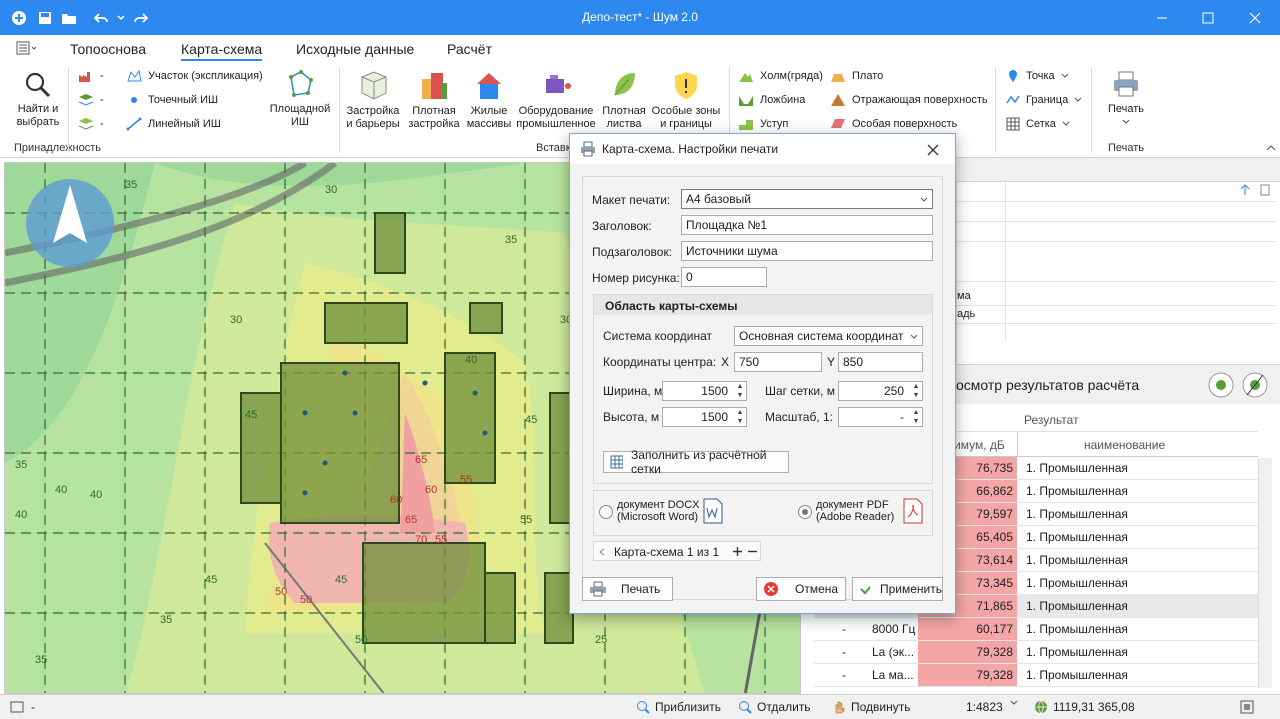 The width and height of the screenshot is (1280, 719). What do you see at coordinates (1036, 629) in the screenshot?
I see `table-row: - 8000 Гц 60,177 1. Промышленная` at bounding box center [1036, 629].